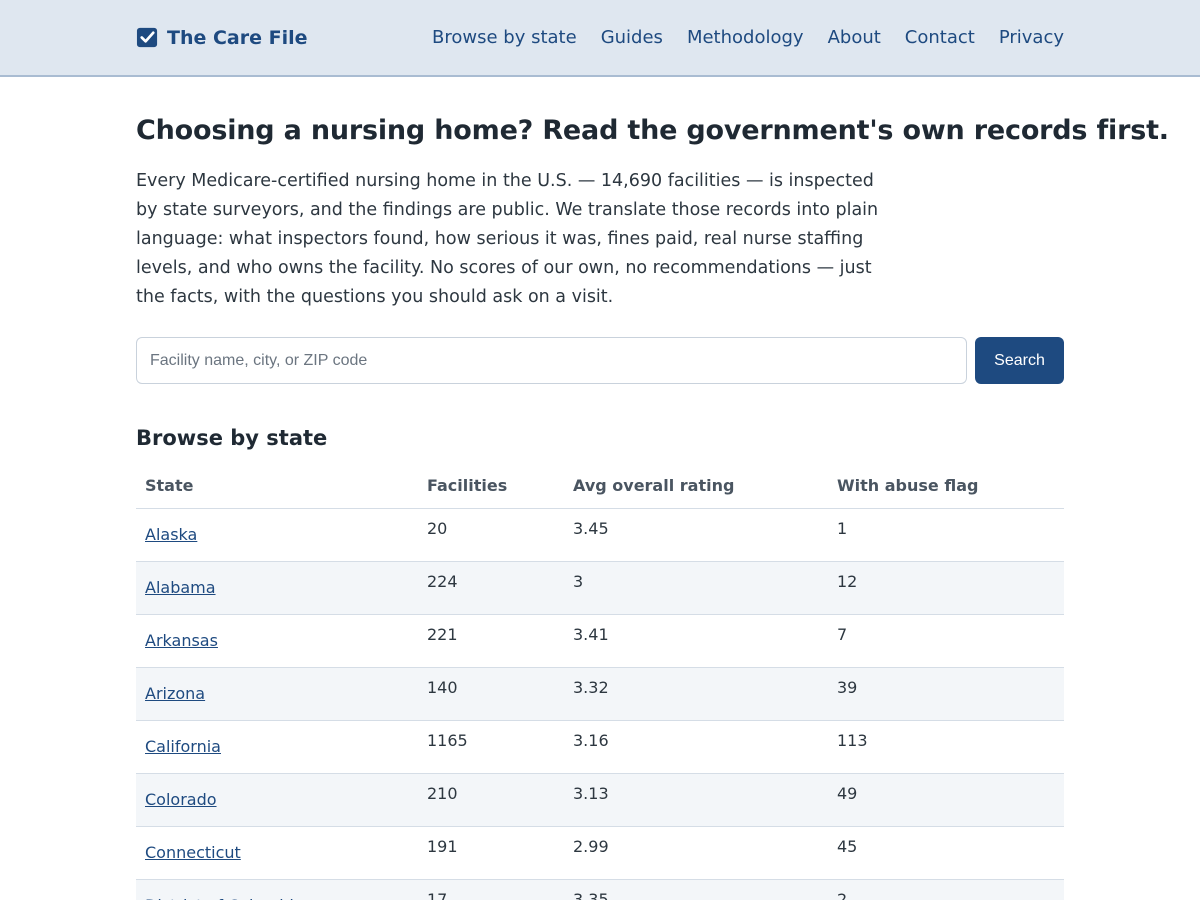 This screenshot has width=1200, height=900. I want to click on facilities-cell: 140, so click(491, 694).